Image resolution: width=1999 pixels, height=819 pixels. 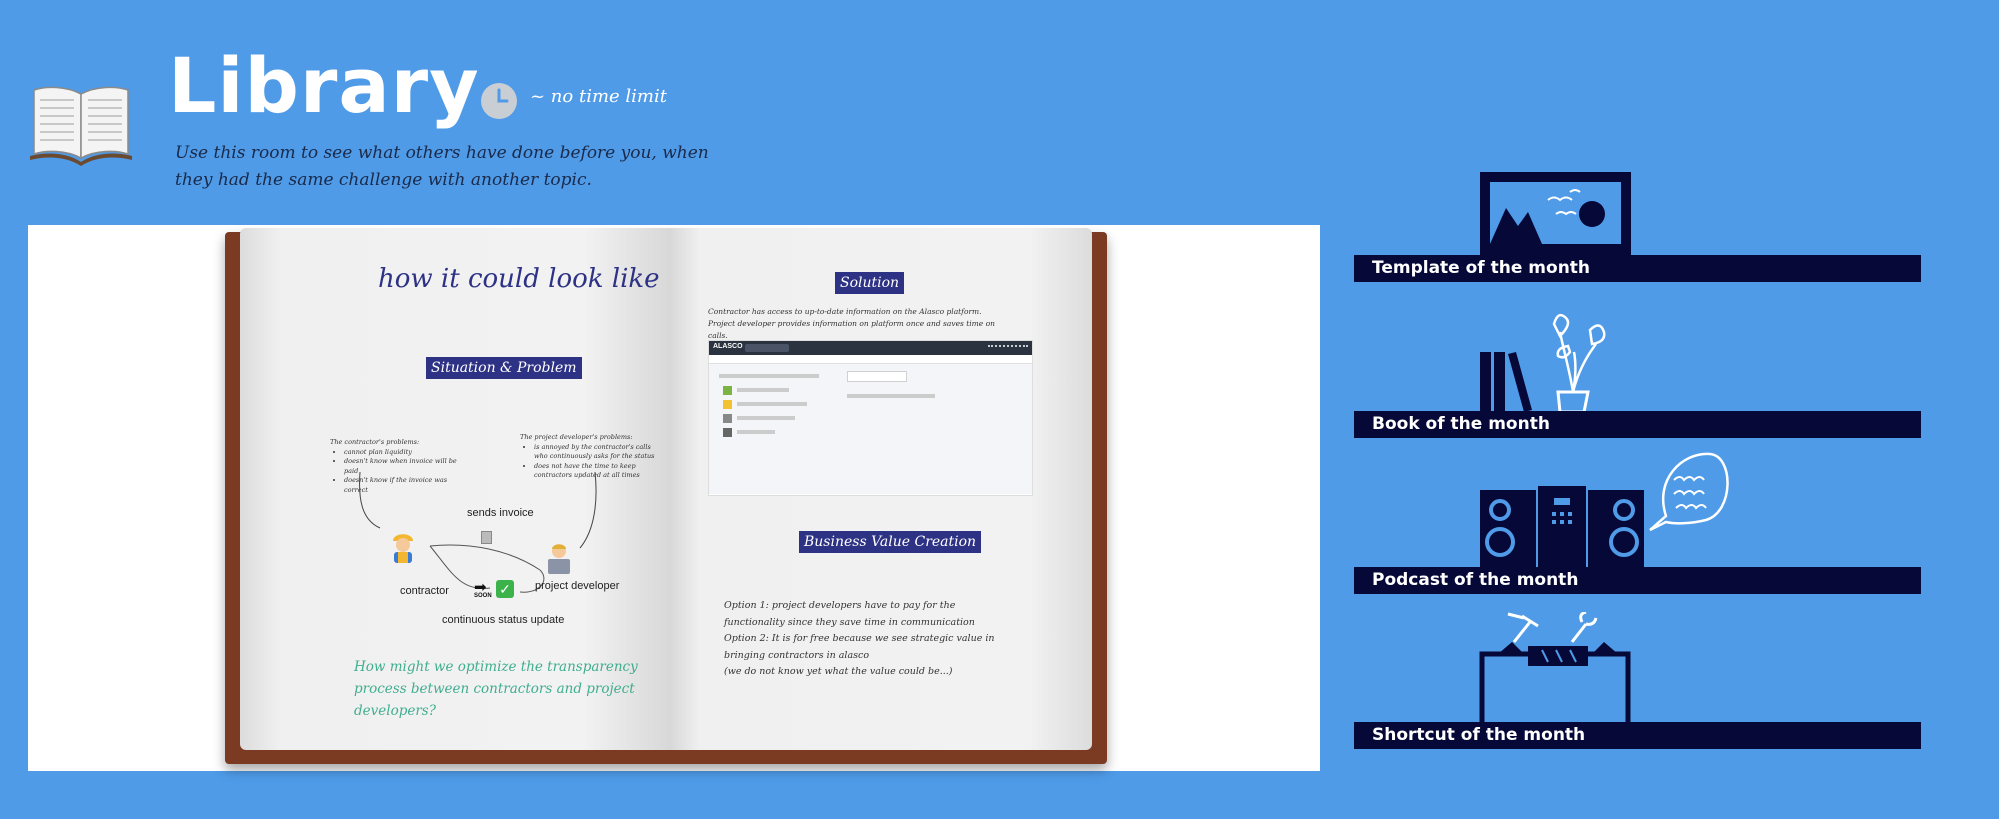 What do you see at coordinates (559, 560) in the screenshot?
I see `developer-laptop-icon` at bounding box center [559, 560].